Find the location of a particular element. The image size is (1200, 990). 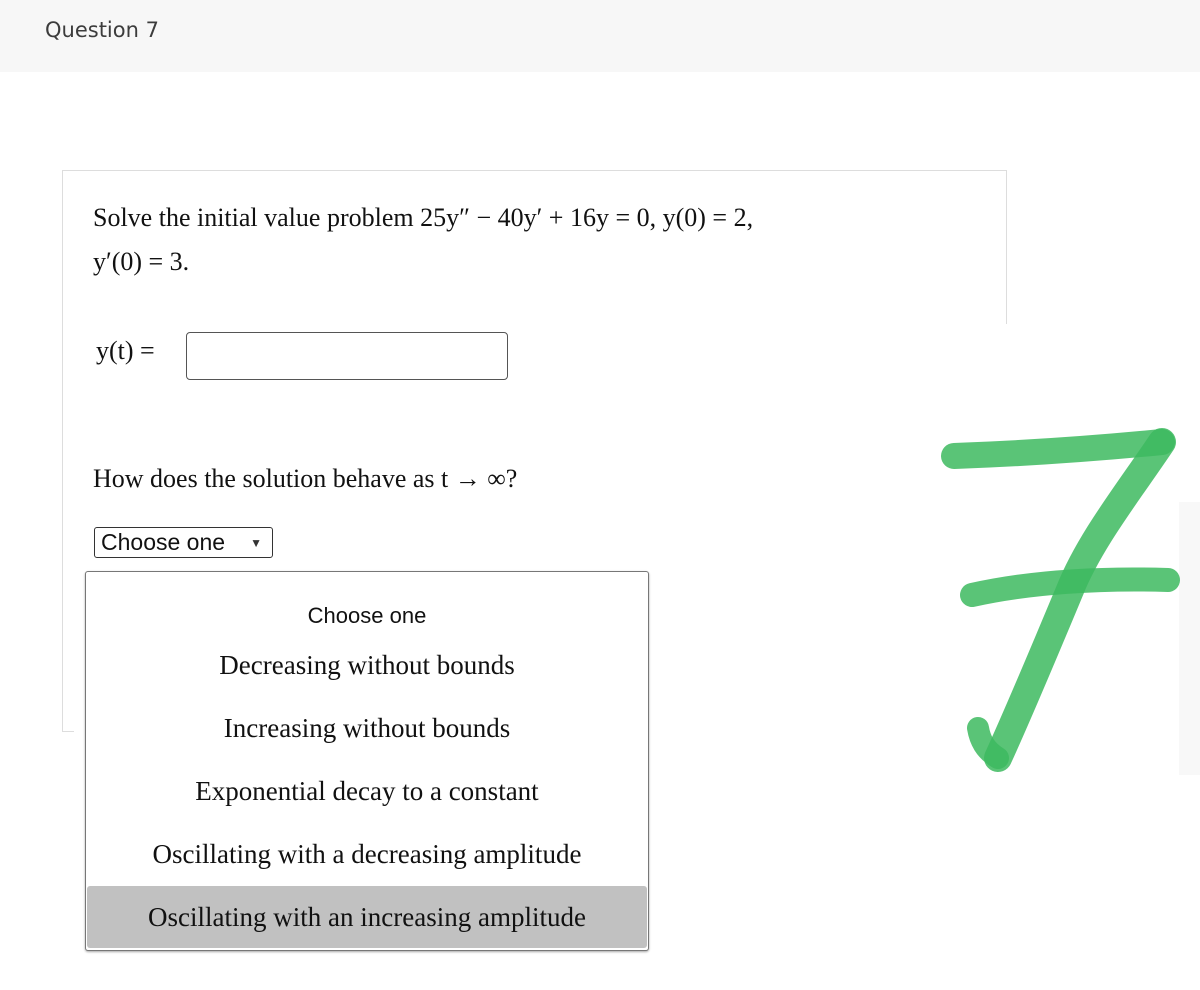

seven-hook-stroke is located at coordinates (988, 743).